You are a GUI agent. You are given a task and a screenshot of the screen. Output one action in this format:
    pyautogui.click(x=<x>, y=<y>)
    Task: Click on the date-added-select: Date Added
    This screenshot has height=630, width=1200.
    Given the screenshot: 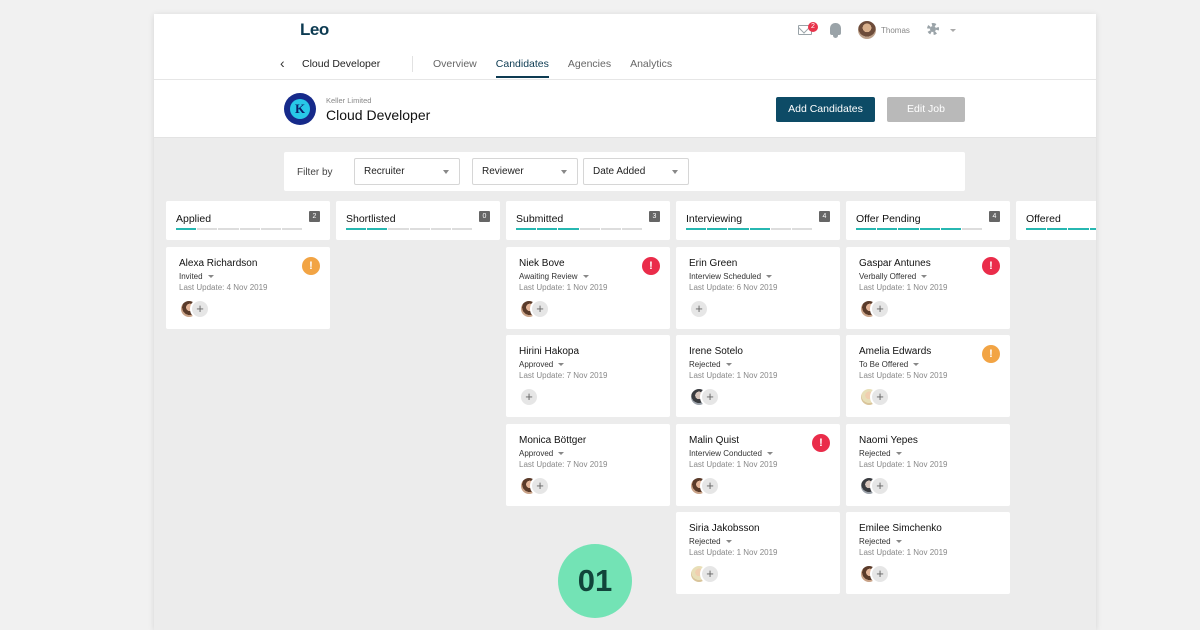 What is the action you would take?
    pyautogui.click(x=636, y=171)
    